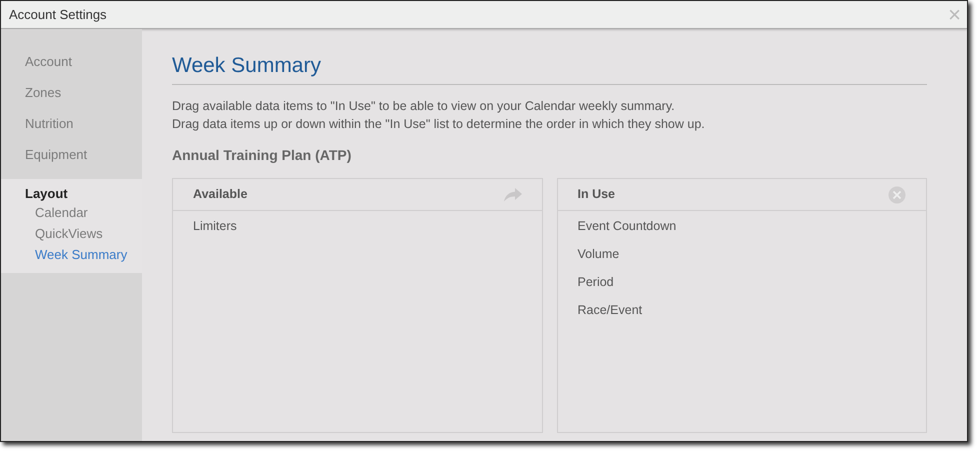  Describe the element at coordinates (424, 107) in the screenshot. I see `description-text: Drag available data items to "In Use" to be able to view on your Calendar weekly summary.` at that location.